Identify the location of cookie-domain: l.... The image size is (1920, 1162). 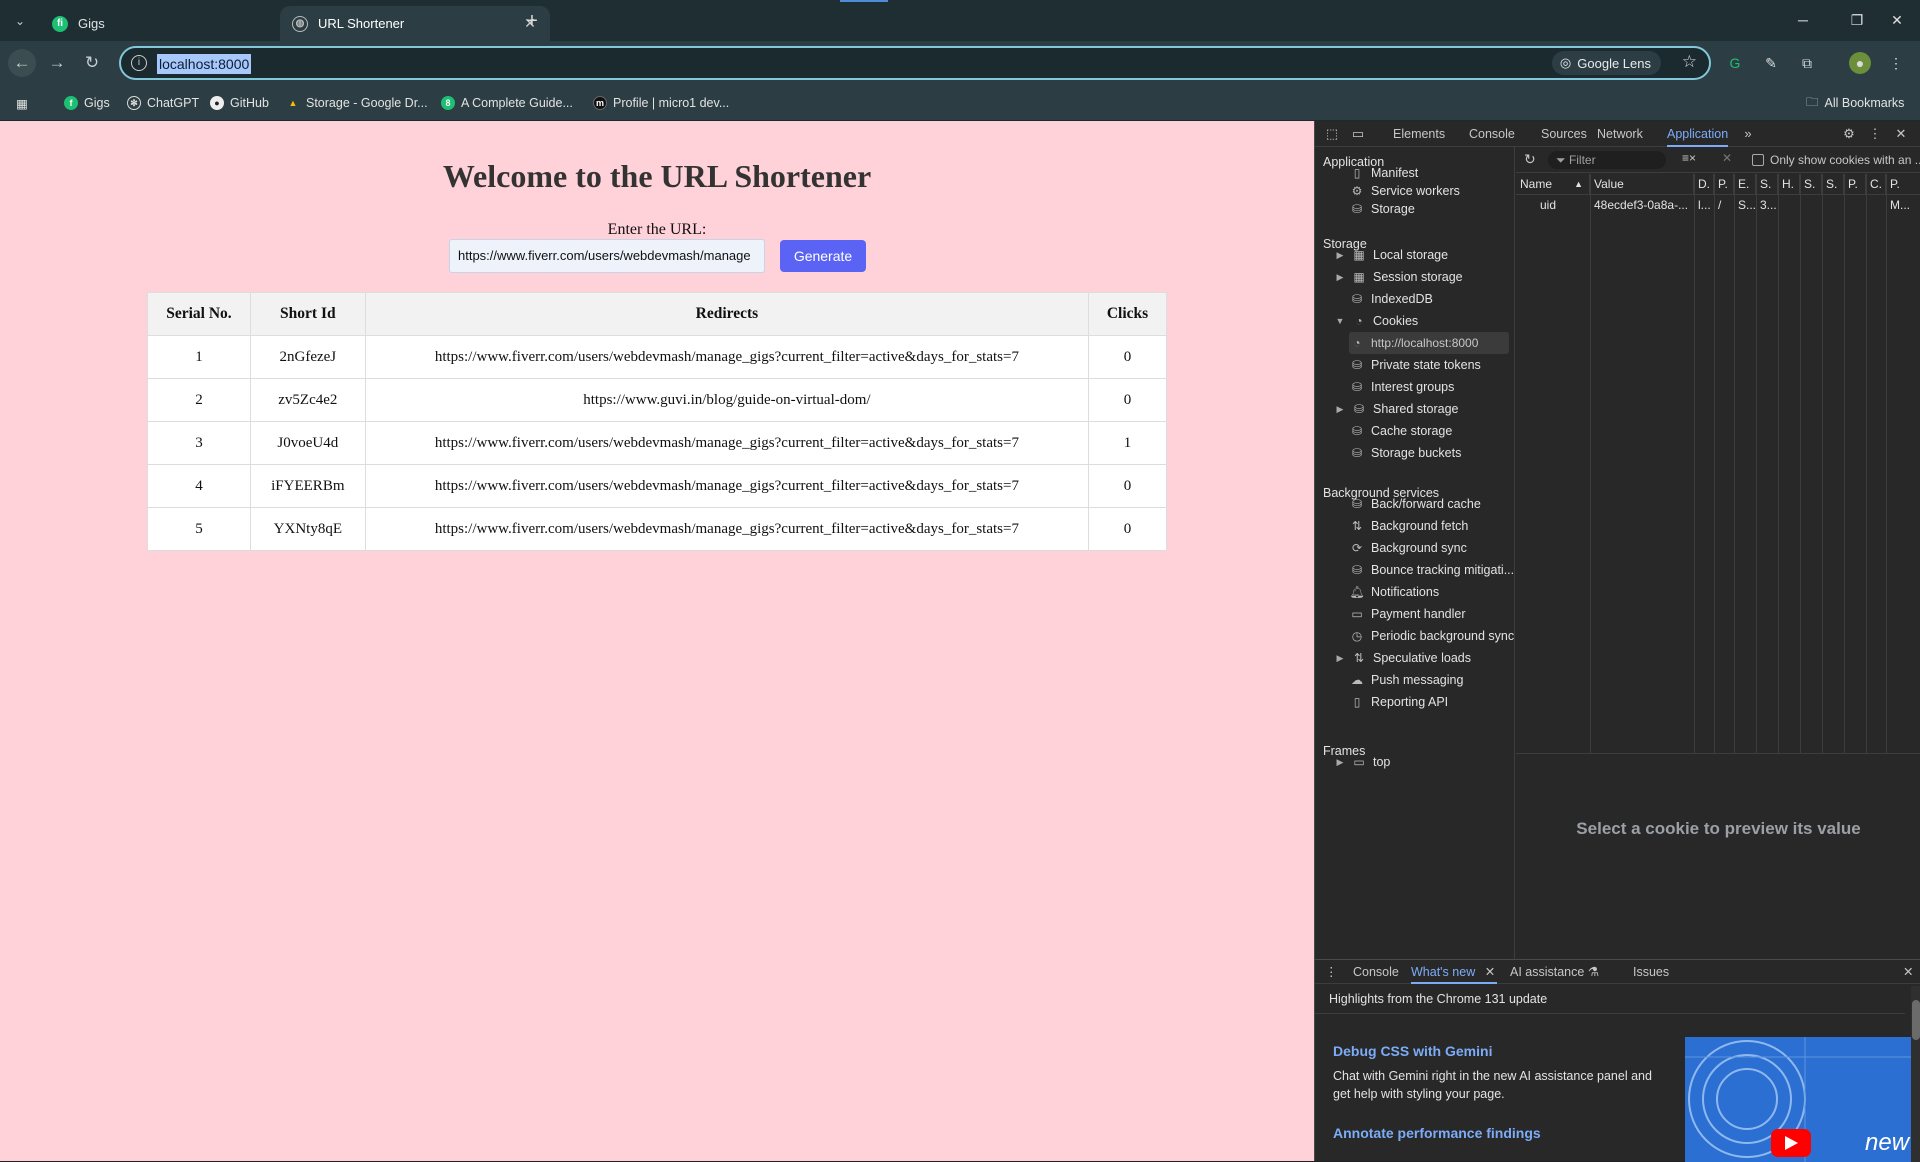
(1704, 205).